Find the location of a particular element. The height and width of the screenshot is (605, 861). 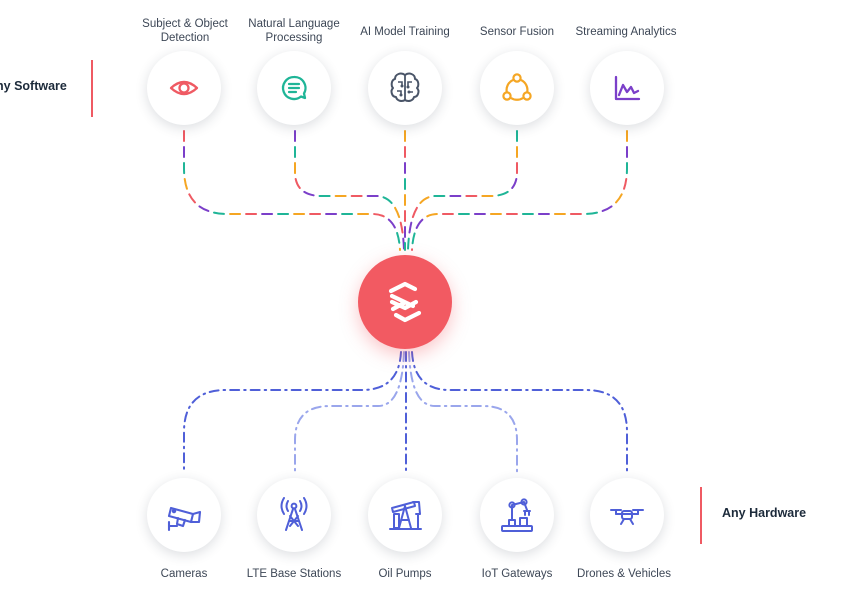

oil-pump-icon is located at coordinates (405, 515).